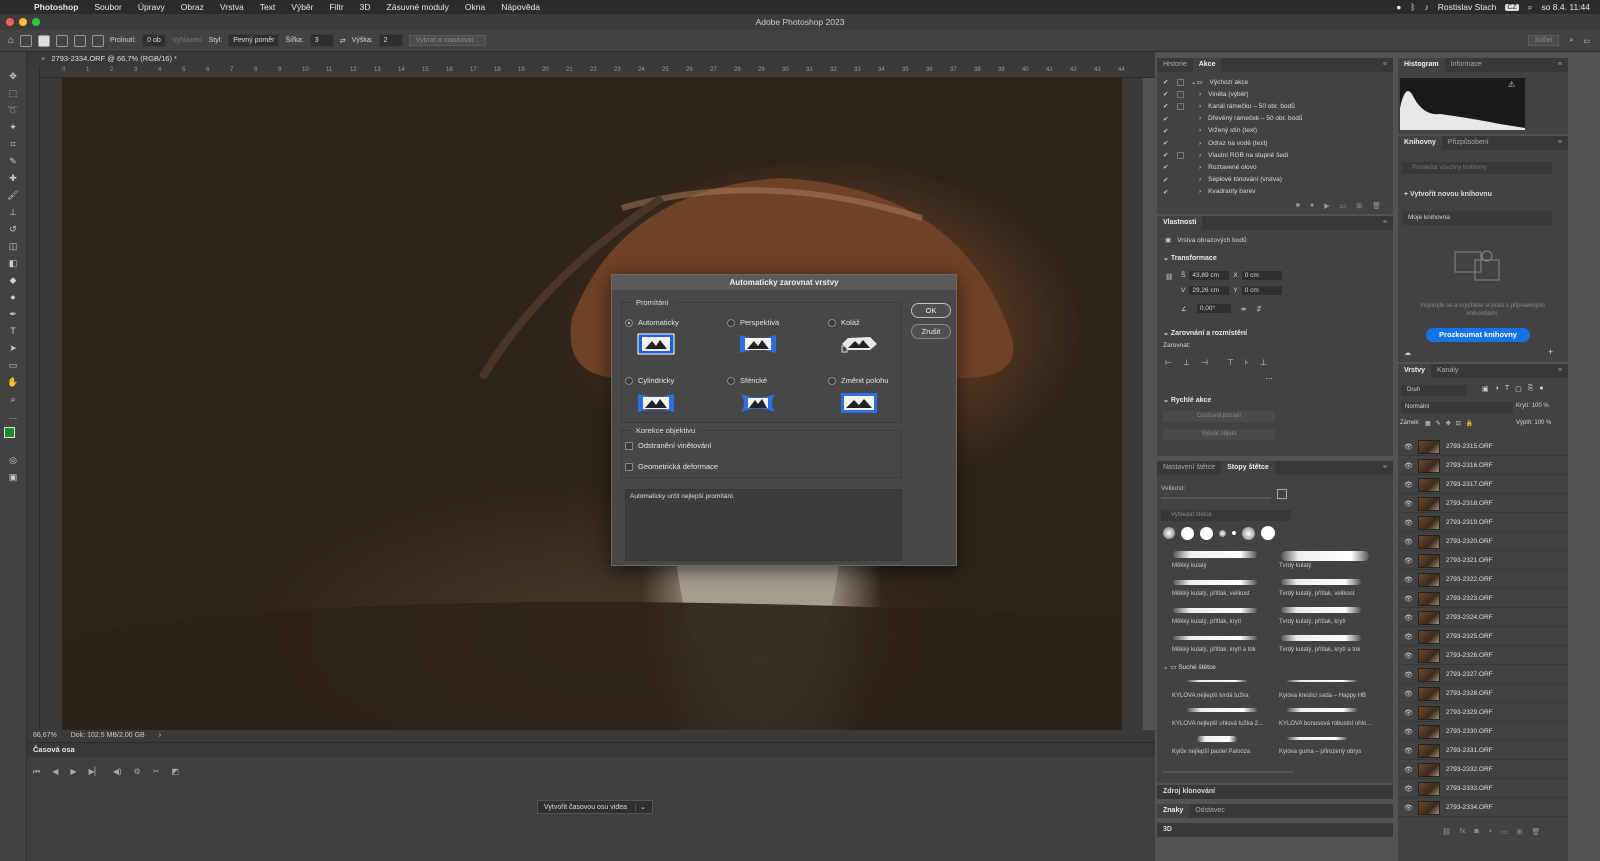 The width and height of the screenshot is (1600, 861). What do you see at coordinates (13, 178) in the screenshot?
I see `healing-tool-icon: ✚` at bounding box center [13, 178].